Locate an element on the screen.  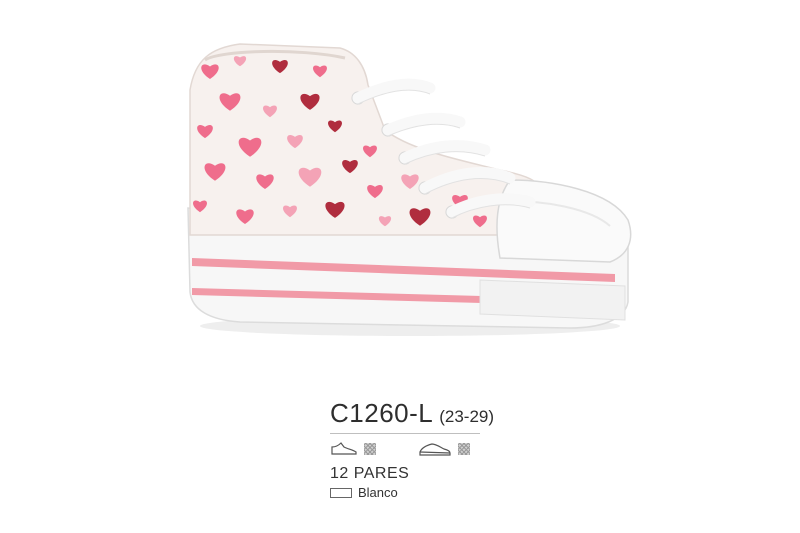
upper-material is located at coordinates (353, 449).